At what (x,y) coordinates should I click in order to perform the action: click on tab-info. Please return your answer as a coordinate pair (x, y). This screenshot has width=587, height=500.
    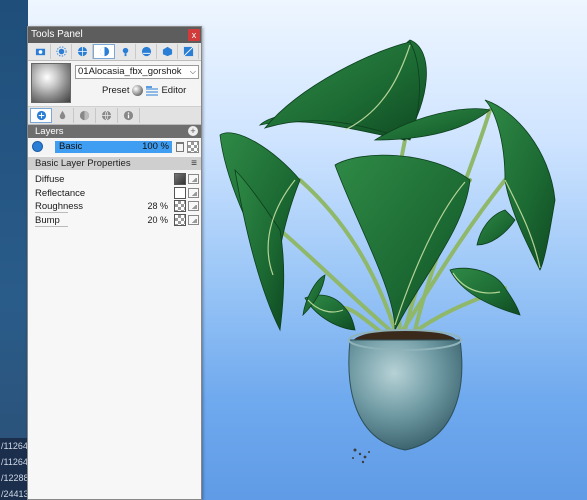
    Looking at the image, I should click on (129, 115).